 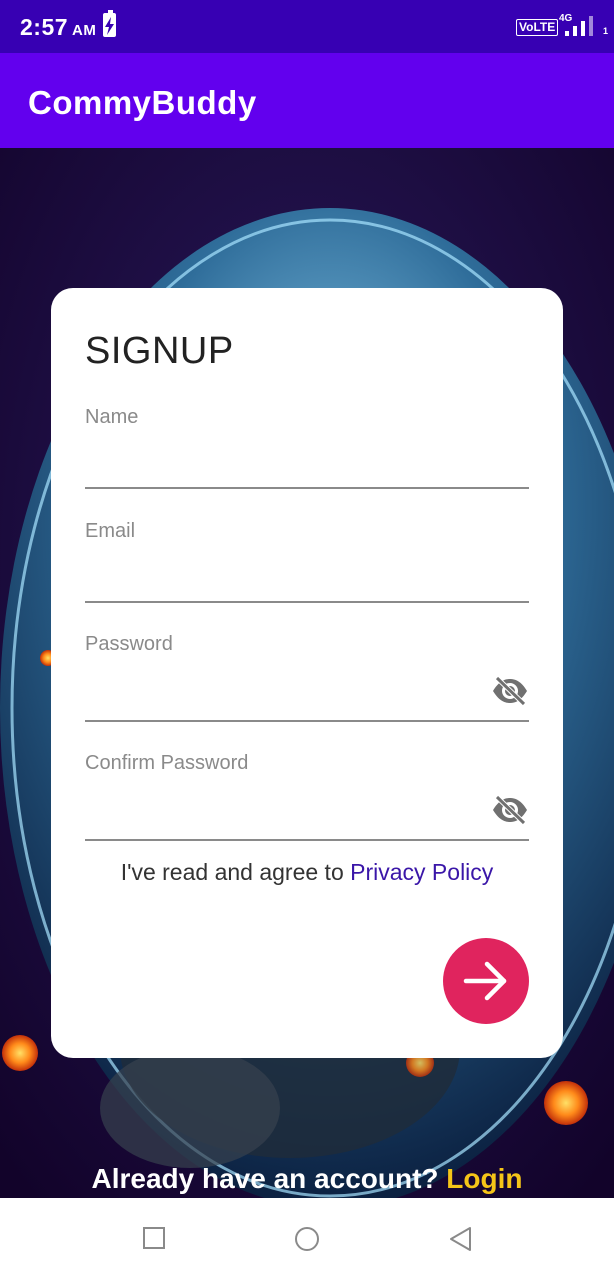 I want to click on signup-submit-button, so click(x=486, y=981).